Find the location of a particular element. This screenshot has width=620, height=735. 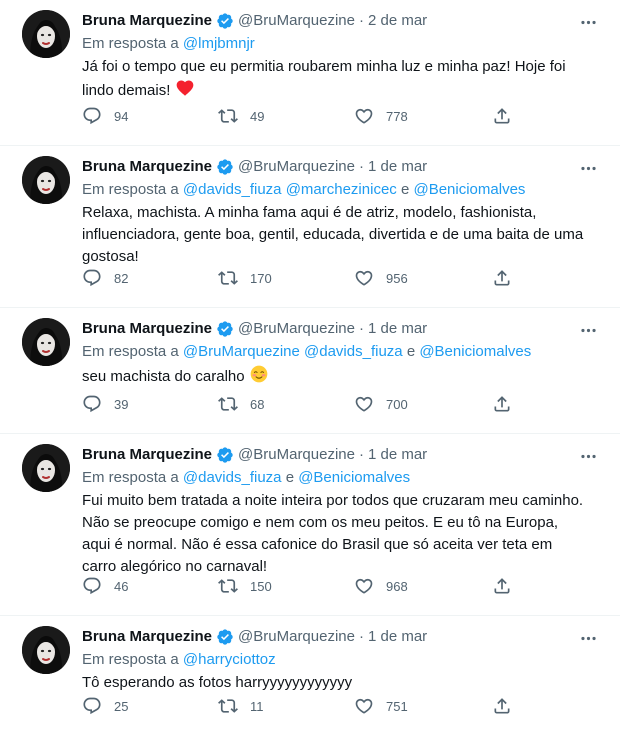

action-bar: 94 49 778 is located at coordinates (297, 116).